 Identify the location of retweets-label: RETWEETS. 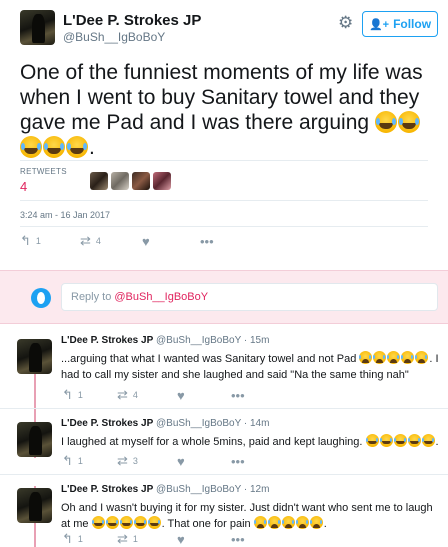
(43, 171).